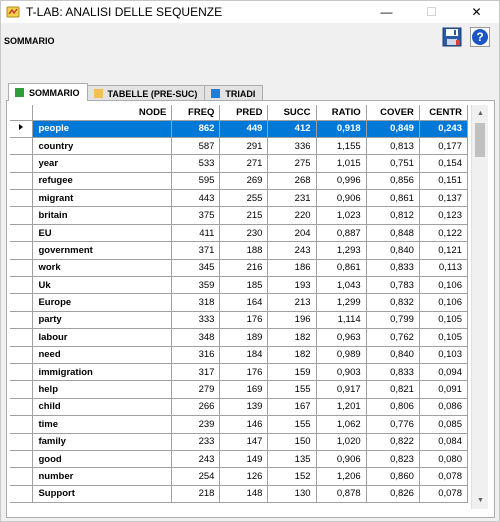  What do you see at coordinates (239, 233) in the screenshot?
I see `table-row: EU 411 230 204 0,887 0,848 0,122` at bounding box center [239, 233].